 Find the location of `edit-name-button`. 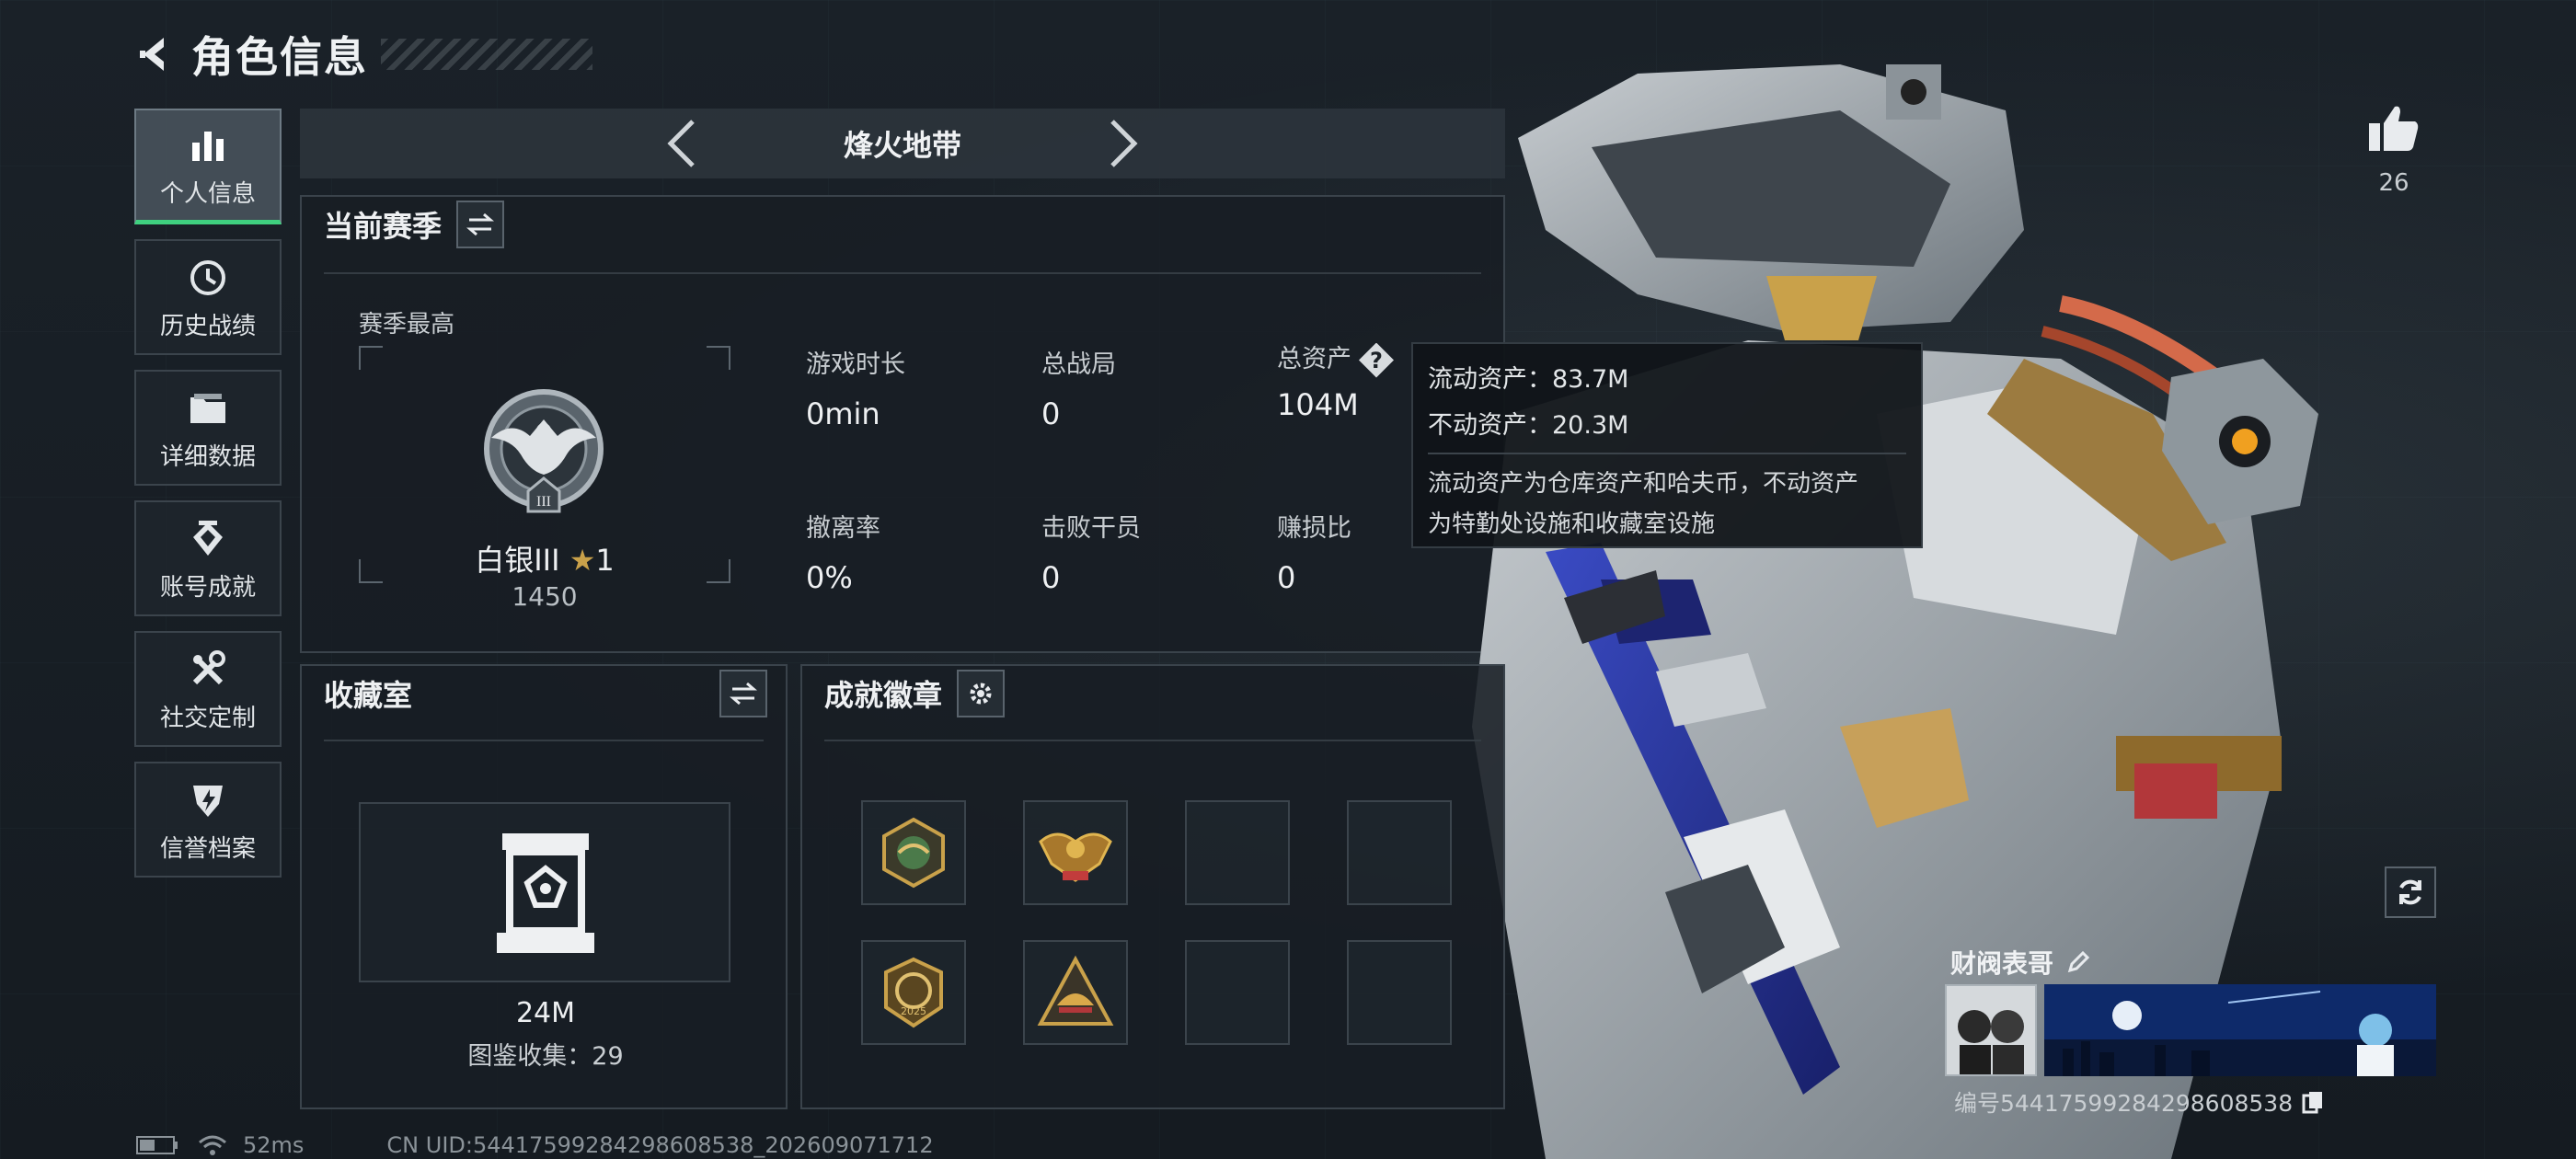

edit-name-button is located at coordinates (2078, 962).